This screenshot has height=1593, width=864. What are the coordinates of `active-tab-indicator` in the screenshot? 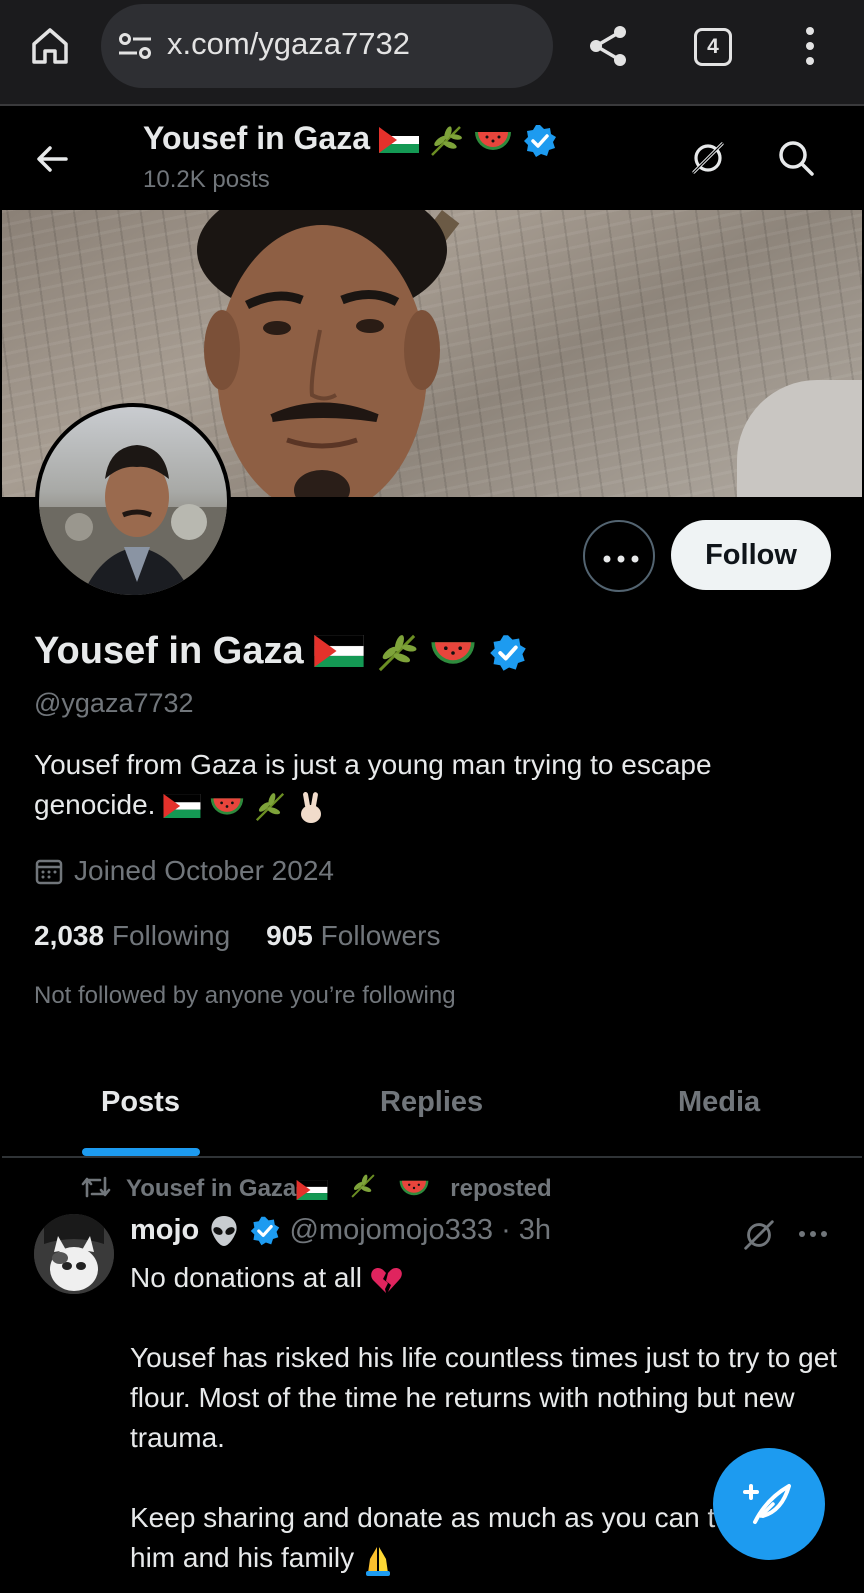 It's located at (141, 1152).